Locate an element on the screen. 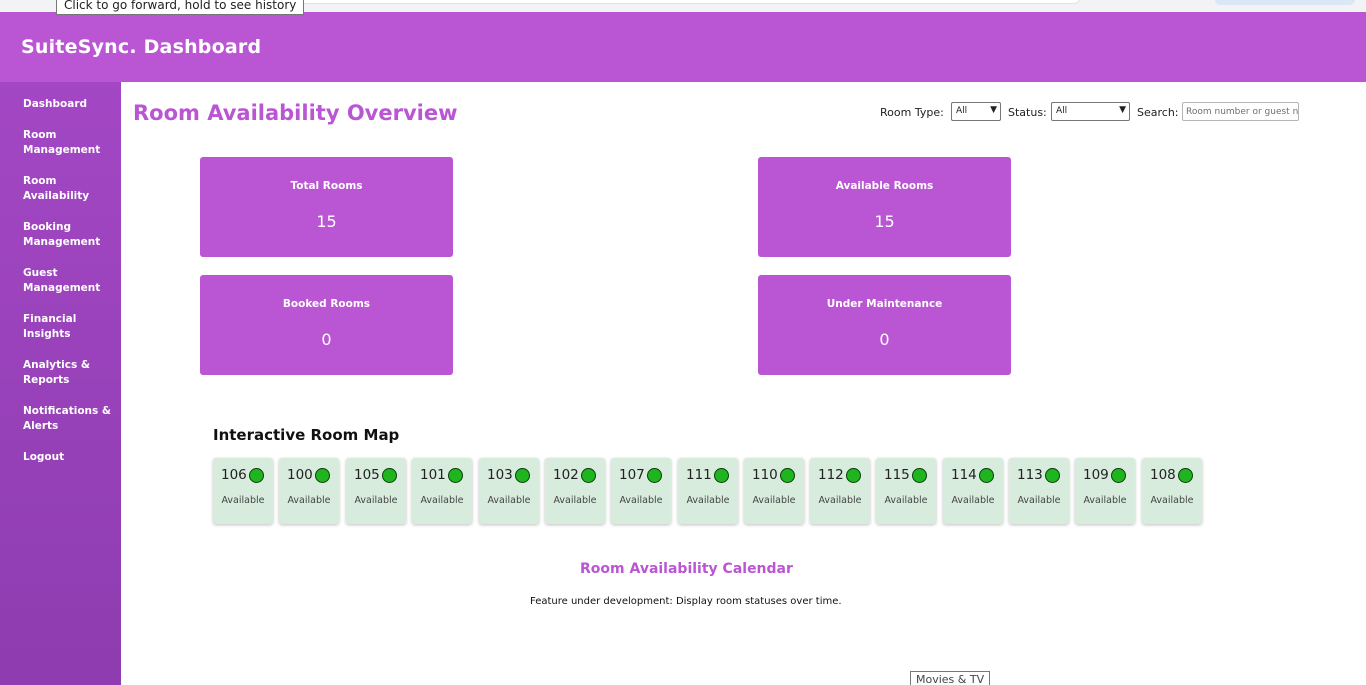 This screenshot has height=685, width=1366. room-number: 109 is located at coordinates (1096, 475).